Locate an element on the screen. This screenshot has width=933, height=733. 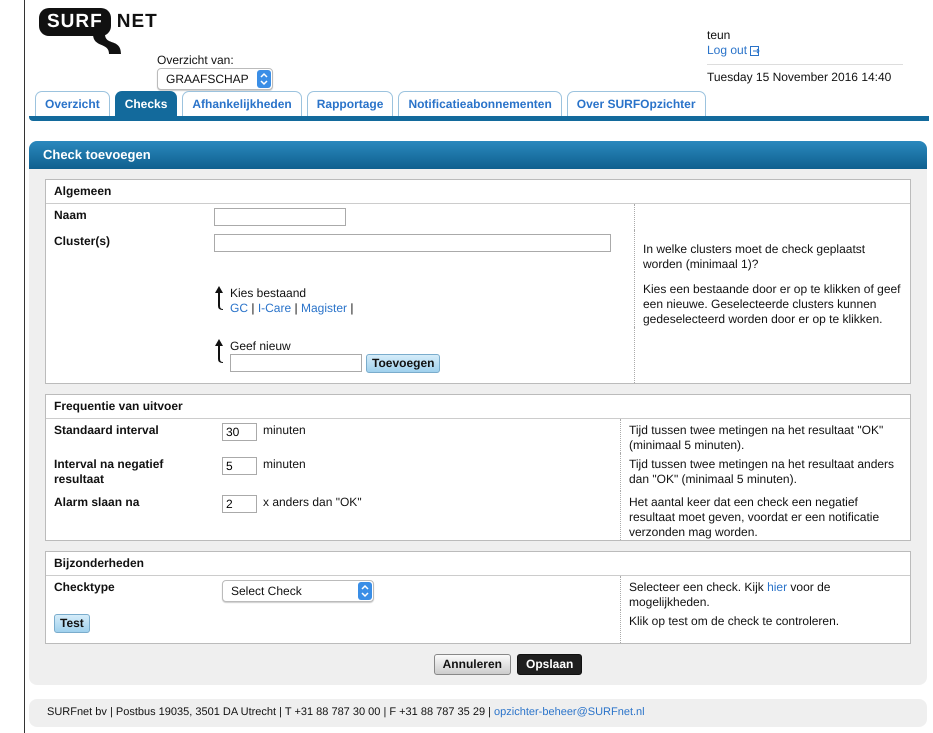
unit-text: x anders dan "OK" is located at coordinates (312, 502).